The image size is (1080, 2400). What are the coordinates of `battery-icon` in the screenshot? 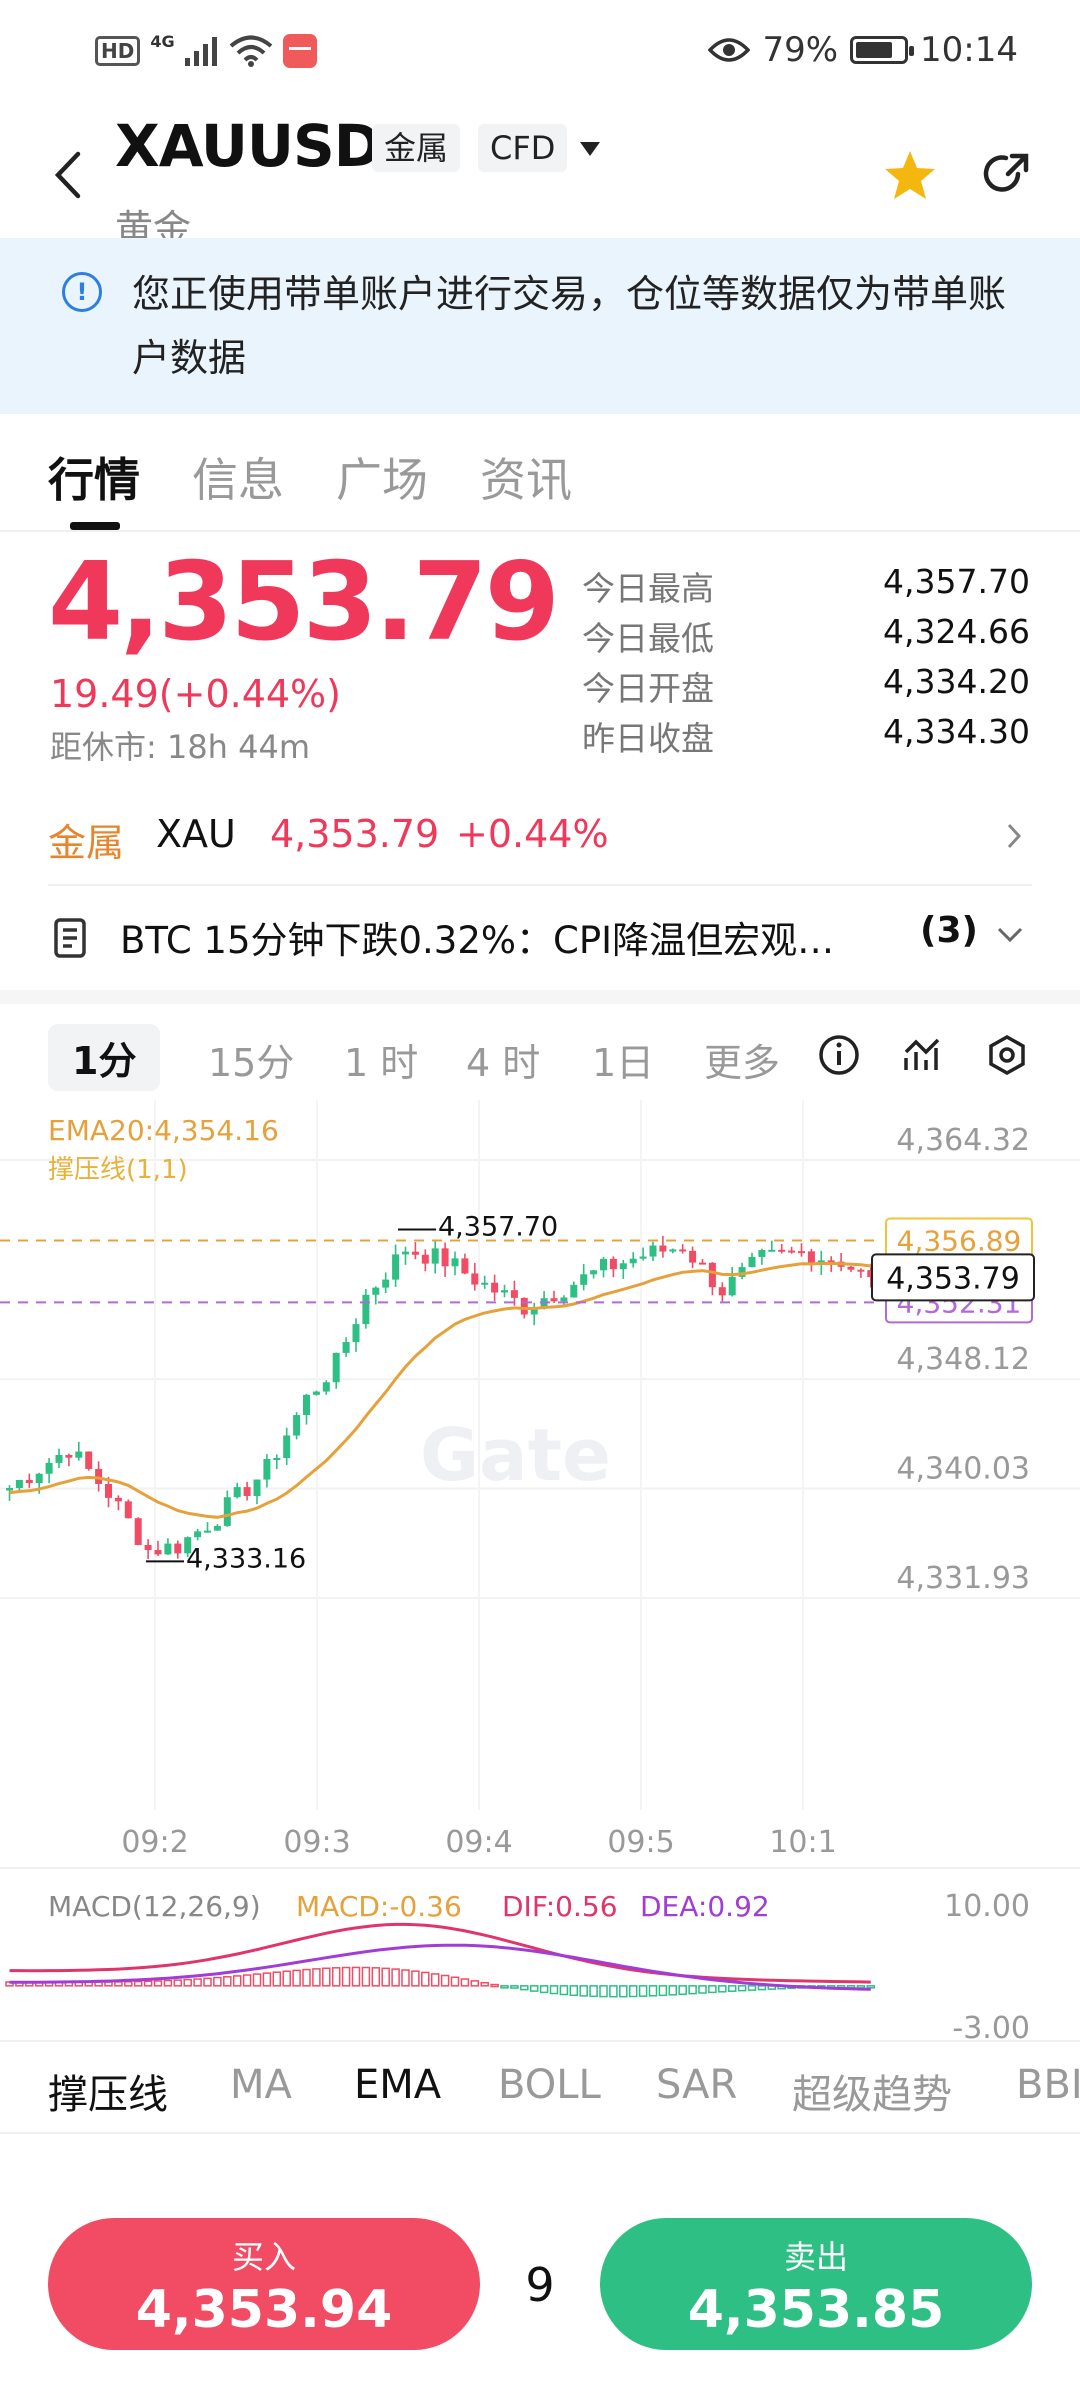 It's located at (882, 50).